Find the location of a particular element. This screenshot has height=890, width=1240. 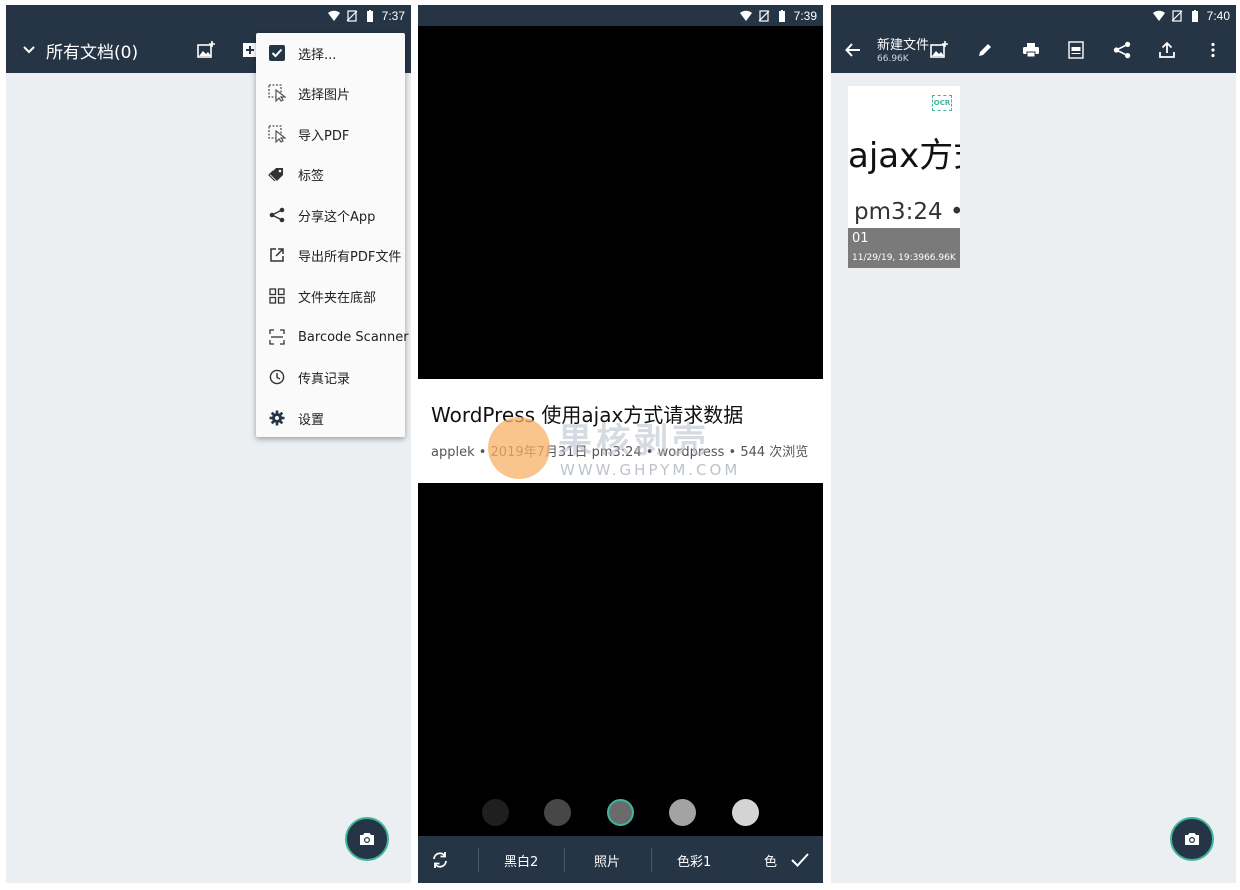

menu-item-fax-history: 传真记录 is located at coordinates (330, 377).